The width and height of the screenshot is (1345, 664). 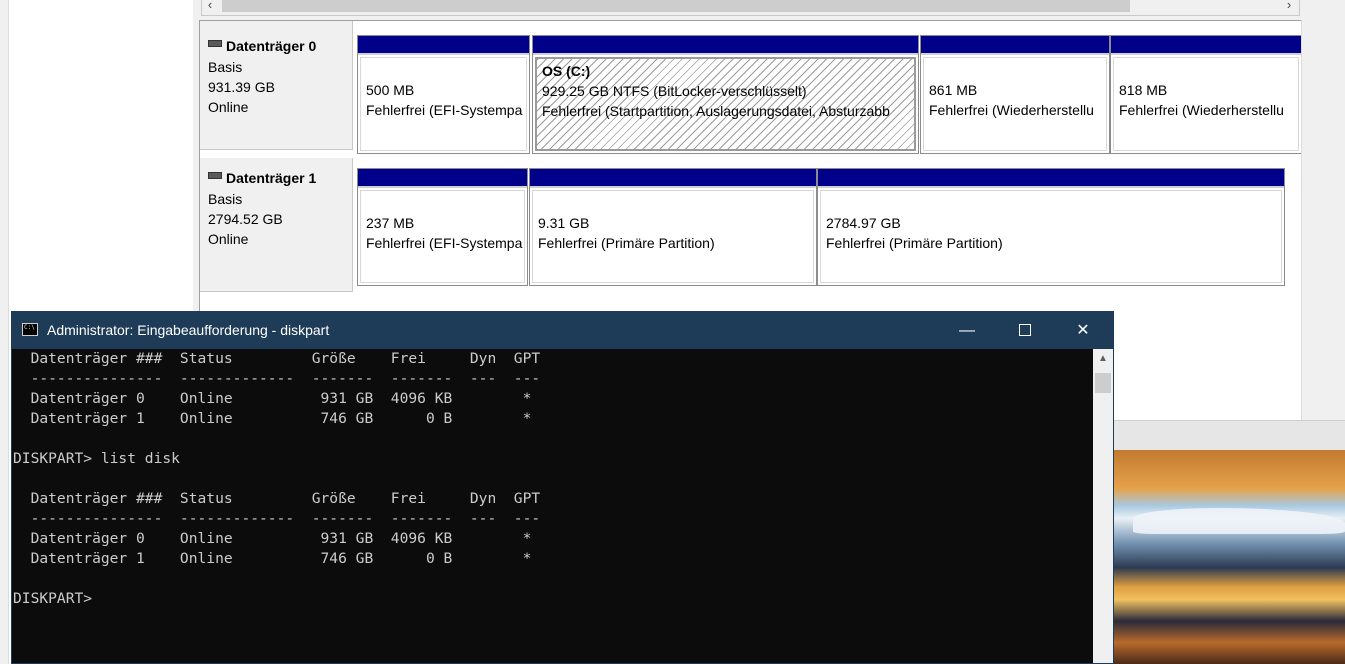 What do you see at coordinates (1206, 94) in the screenshot?
I see `partition-recovery-2: 818 MB Fehlerfrei (Wiederherstellu` at bounding box center [1206, 94].